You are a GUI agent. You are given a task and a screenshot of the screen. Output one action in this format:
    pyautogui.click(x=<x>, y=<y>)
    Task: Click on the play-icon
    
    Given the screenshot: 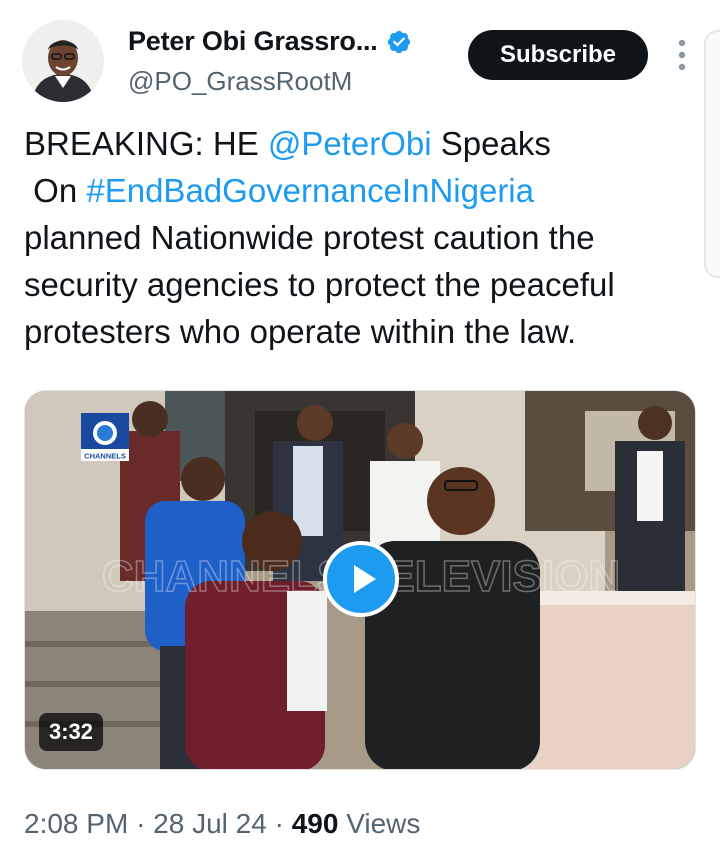 What is the action you would take?
    pyautogui.click(x=361, y=579)
    